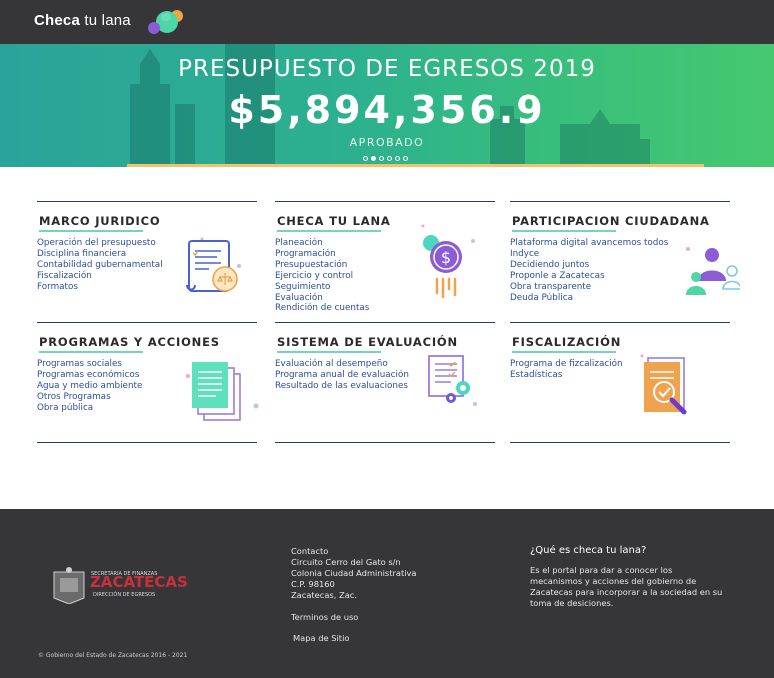  What do you see at coordinates (321, 638) in the screenshot?
I see `sitemap-link: Mapa de Sitio` at bounding box center [321, 638].